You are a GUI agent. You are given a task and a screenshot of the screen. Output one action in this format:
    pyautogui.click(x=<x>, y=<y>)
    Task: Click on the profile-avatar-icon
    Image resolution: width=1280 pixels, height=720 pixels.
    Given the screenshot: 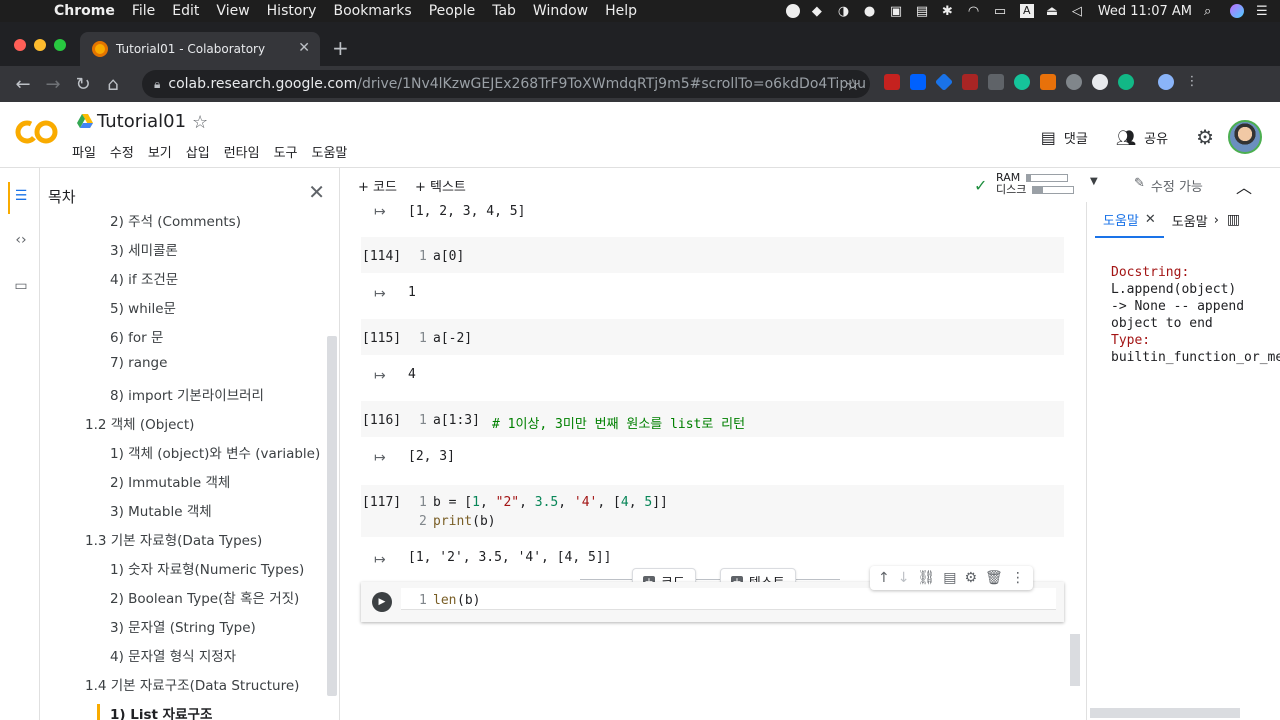 What is the action you would take?
    pyautogui.click(x=1166, y=82)
    